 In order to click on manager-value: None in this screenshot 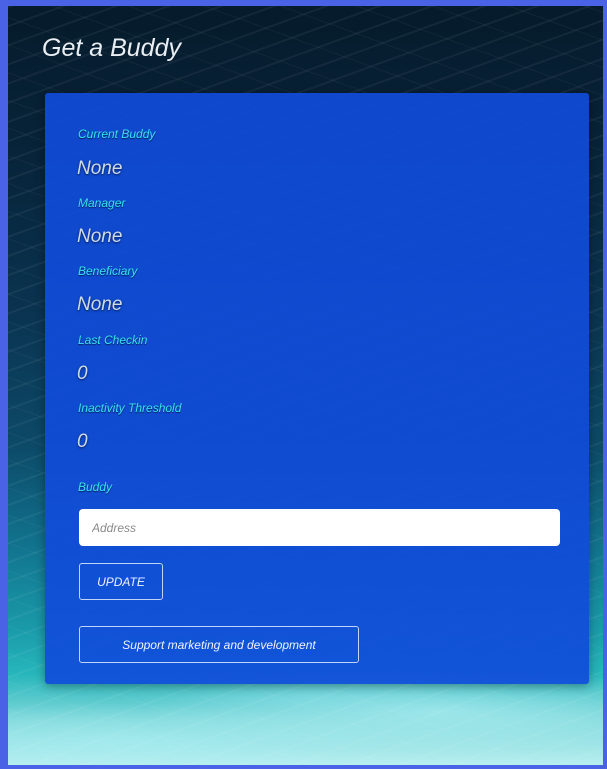, I will do `click(100, 236)`.